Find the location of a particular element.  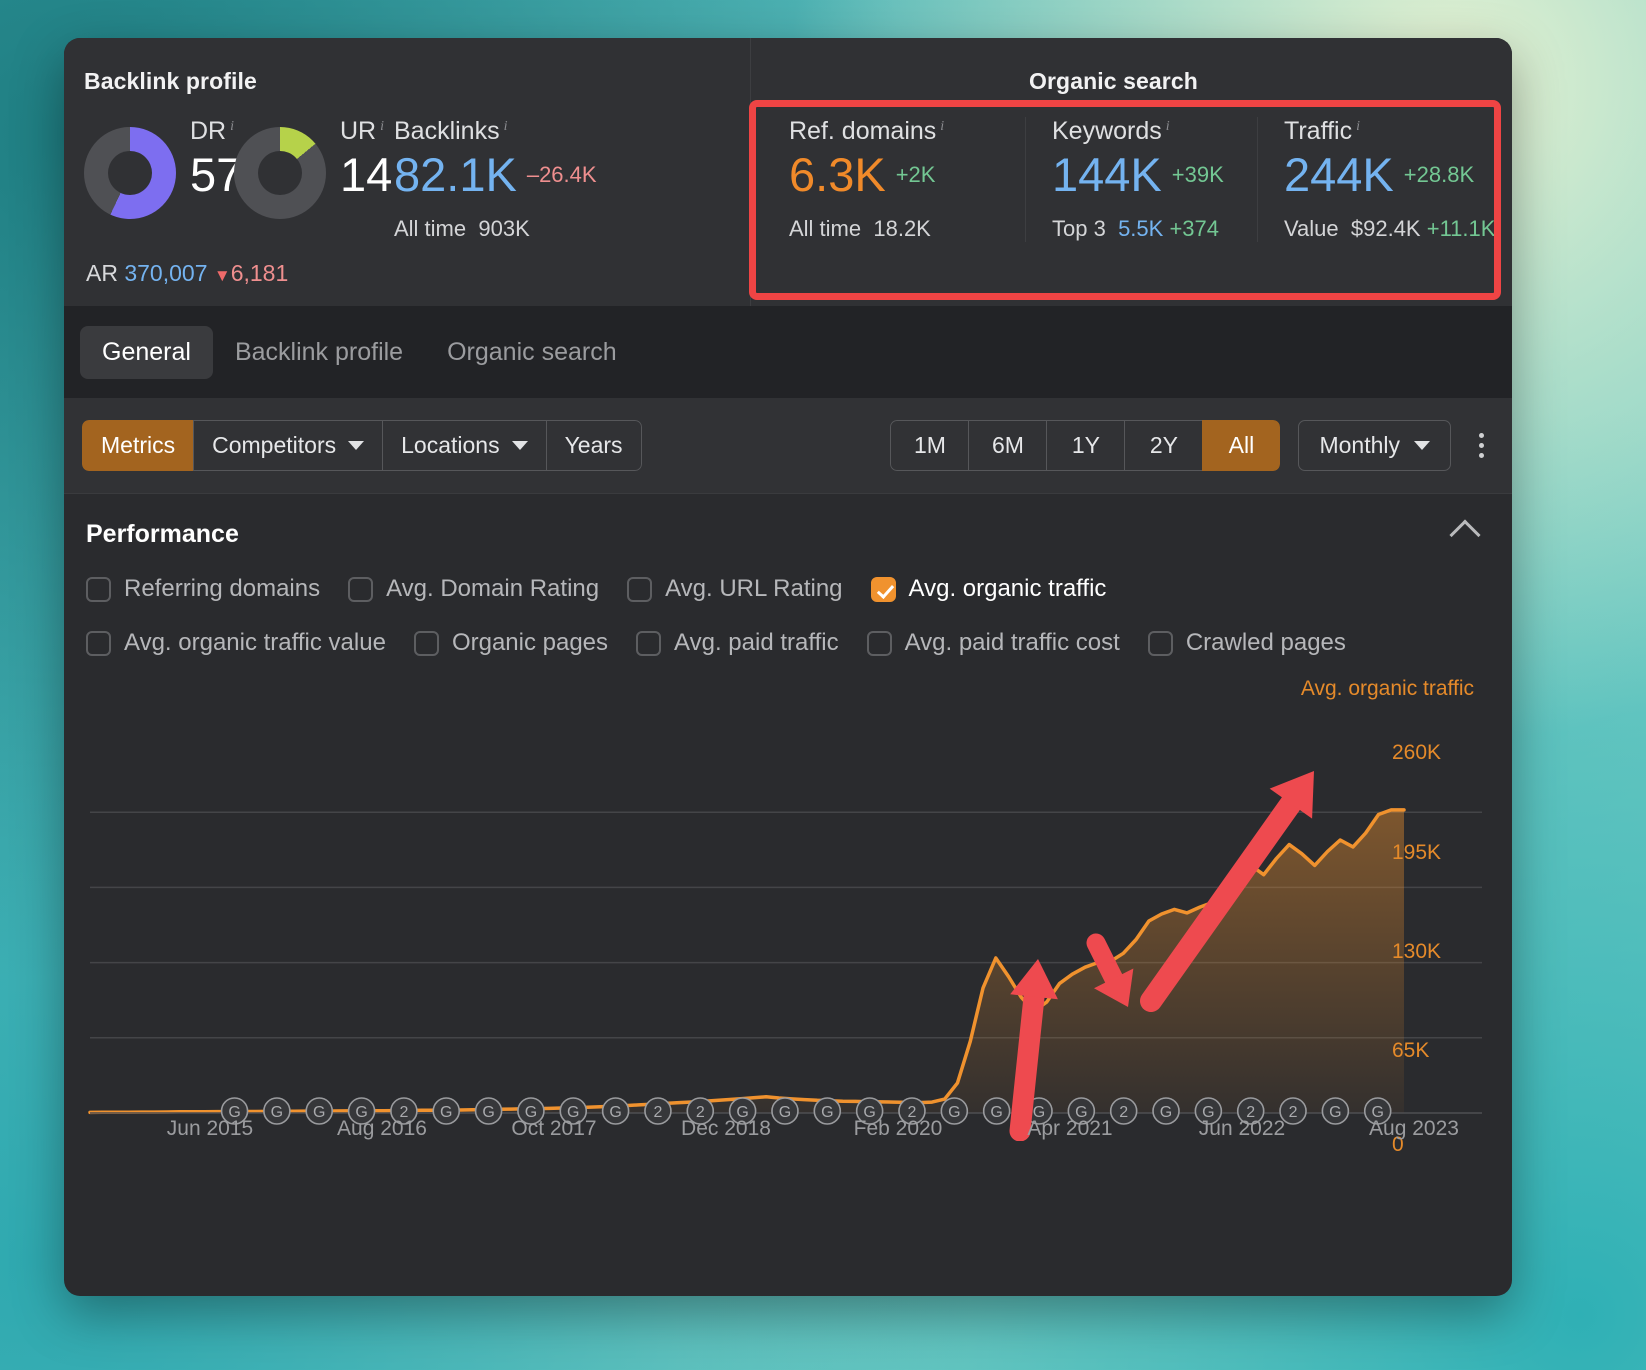

tab-backlink-profile: Backlink profile is located at coordinates (319, 352).